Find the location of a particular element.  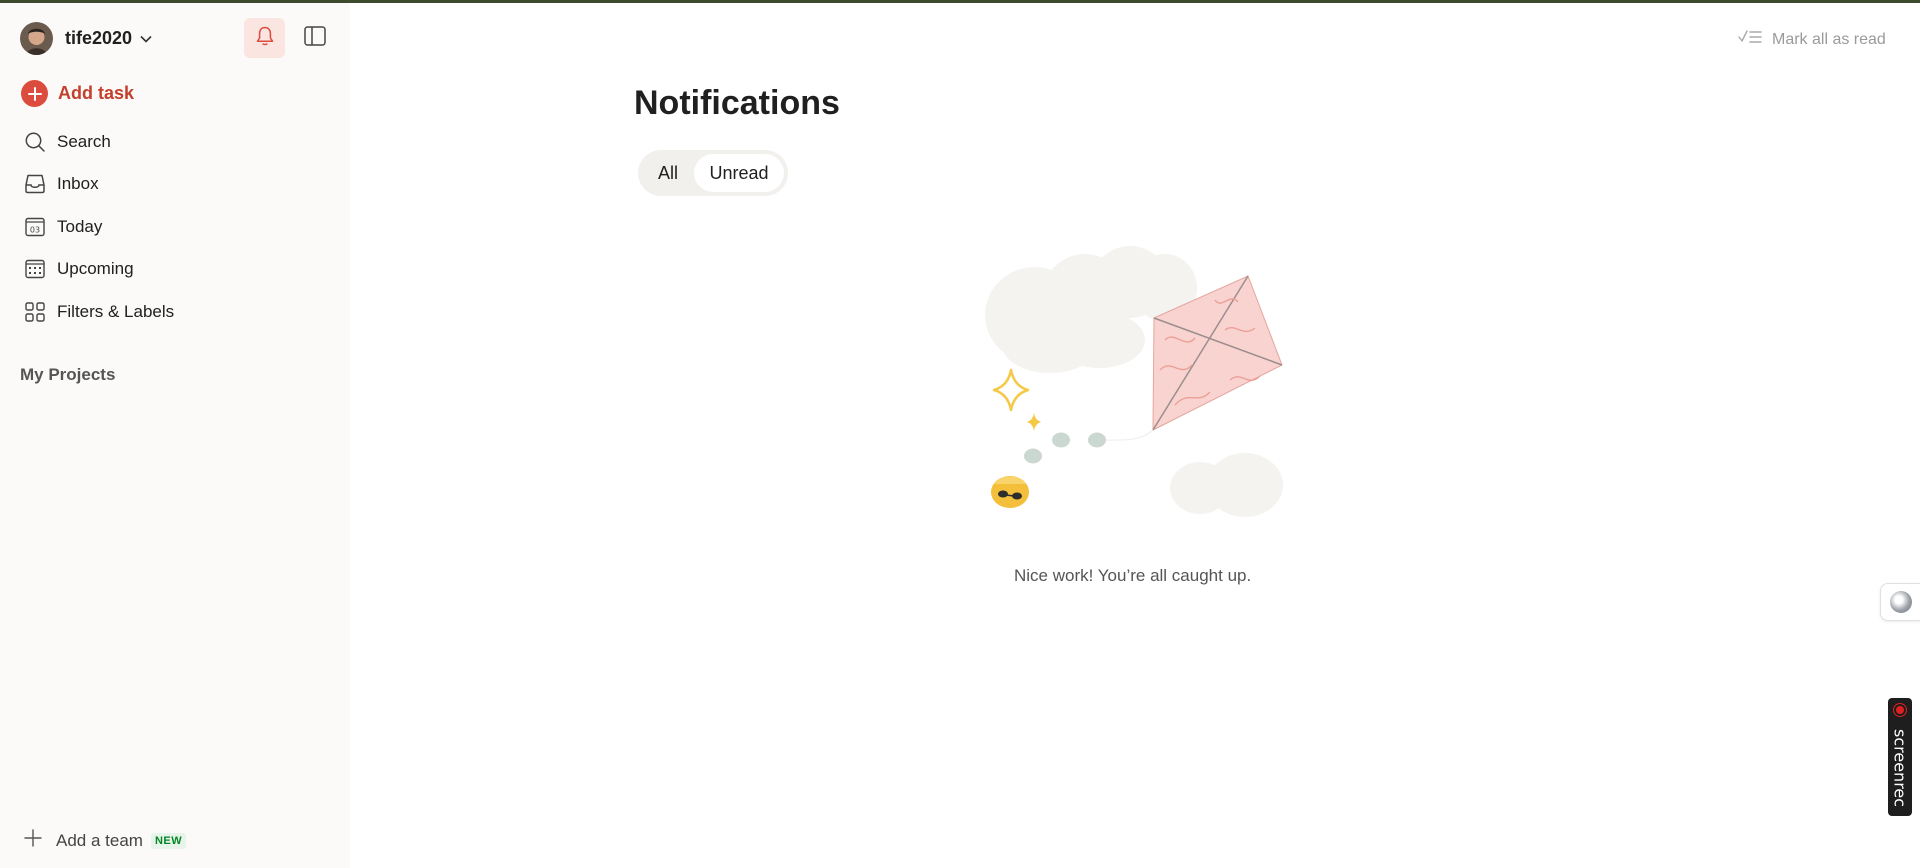

chevron-down-icon is located at coordinates (146, 39).